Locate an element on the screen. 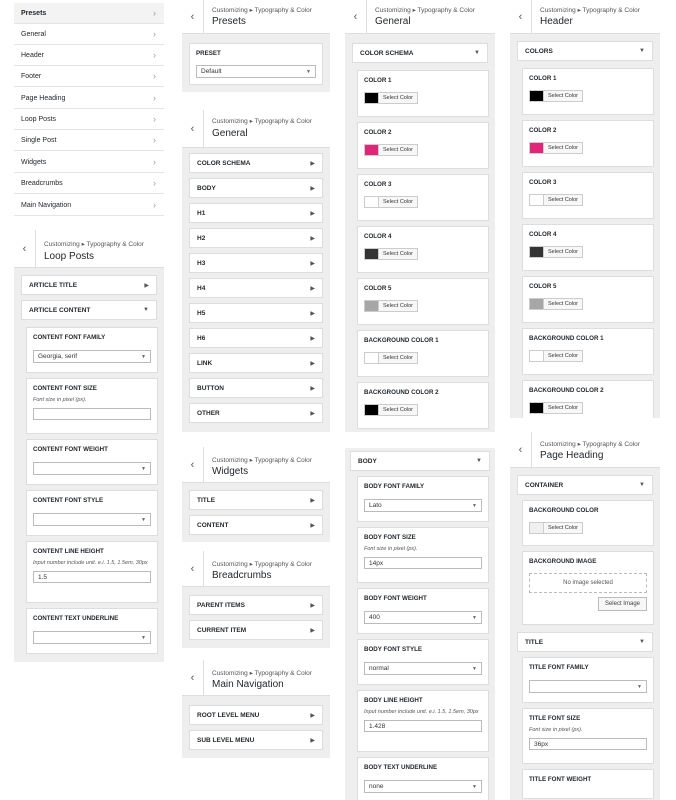 This screenshot has height=800, width=676. chevron-right-icon: › is located at coordinates (154, 34).